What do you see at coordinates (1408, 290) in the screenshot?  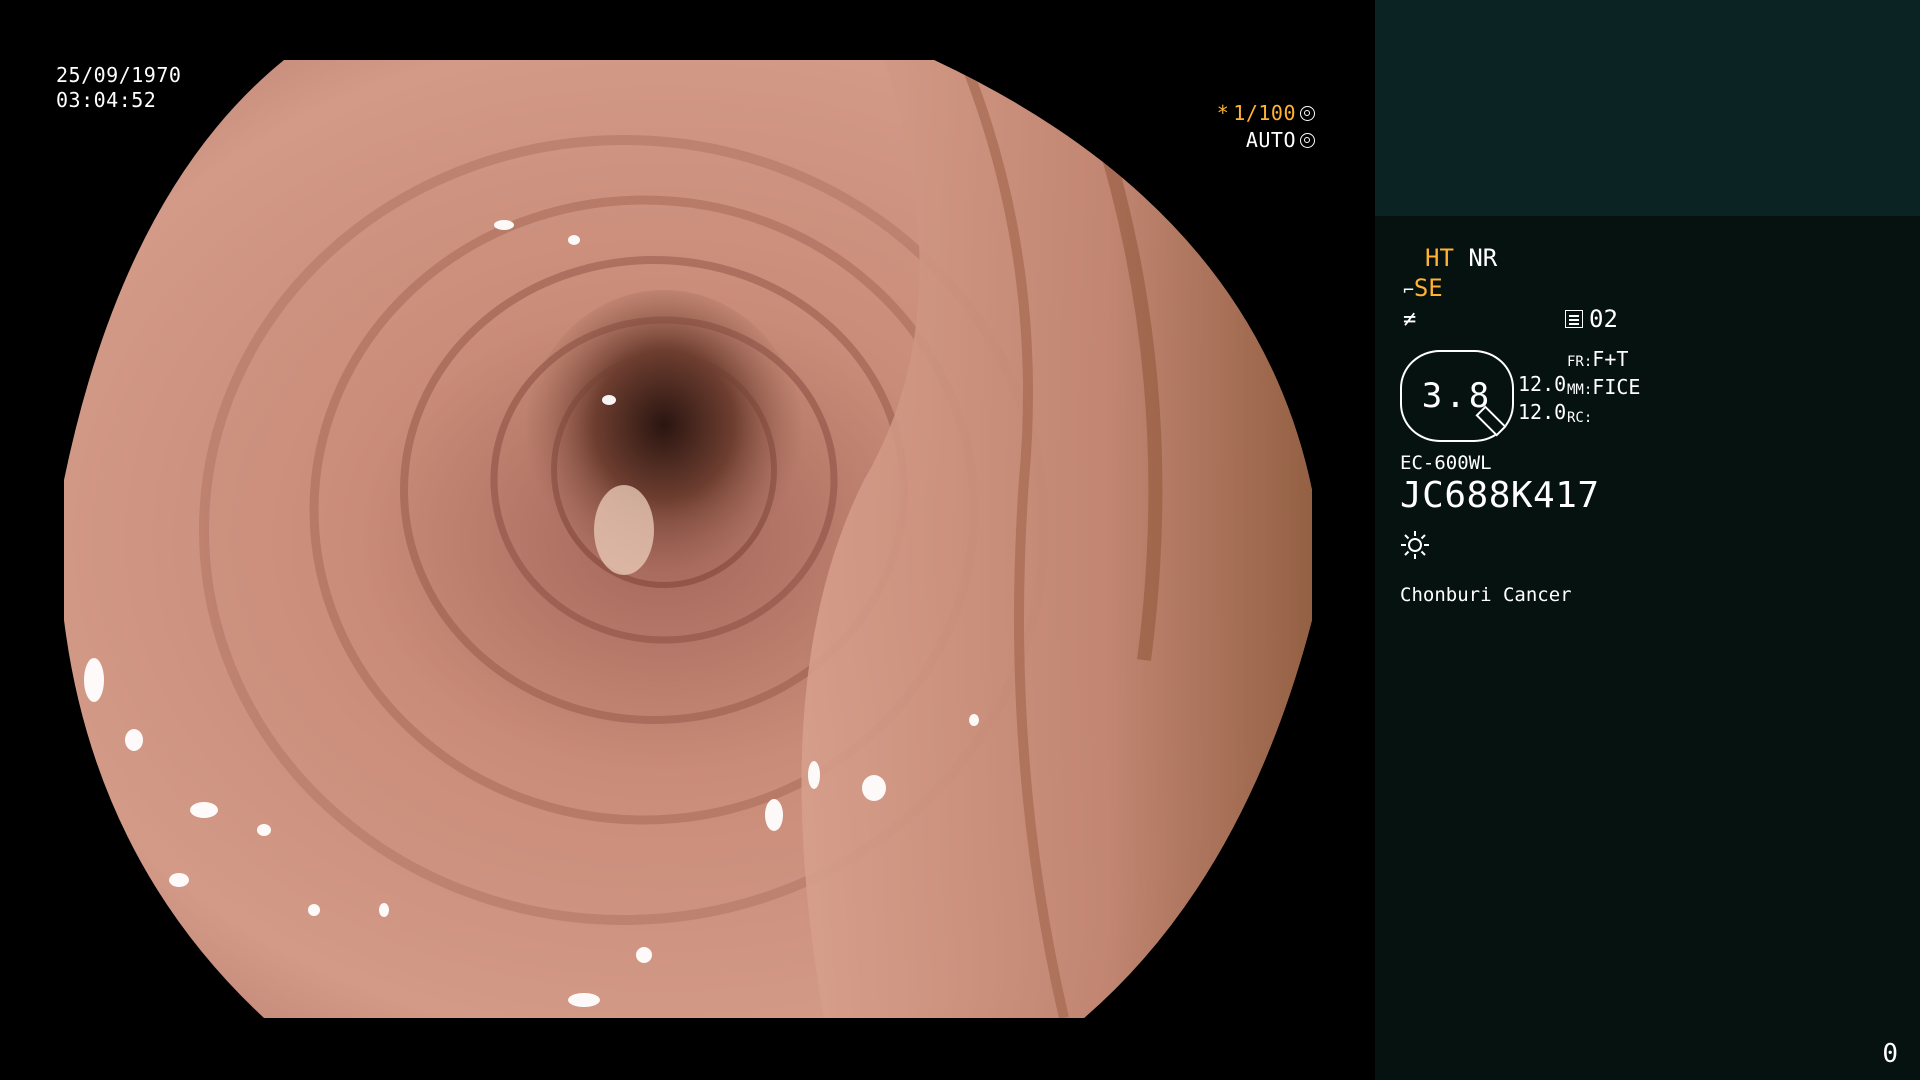 I see `scope-hook-icon: ⌐` at bounding box center [1408, 290].